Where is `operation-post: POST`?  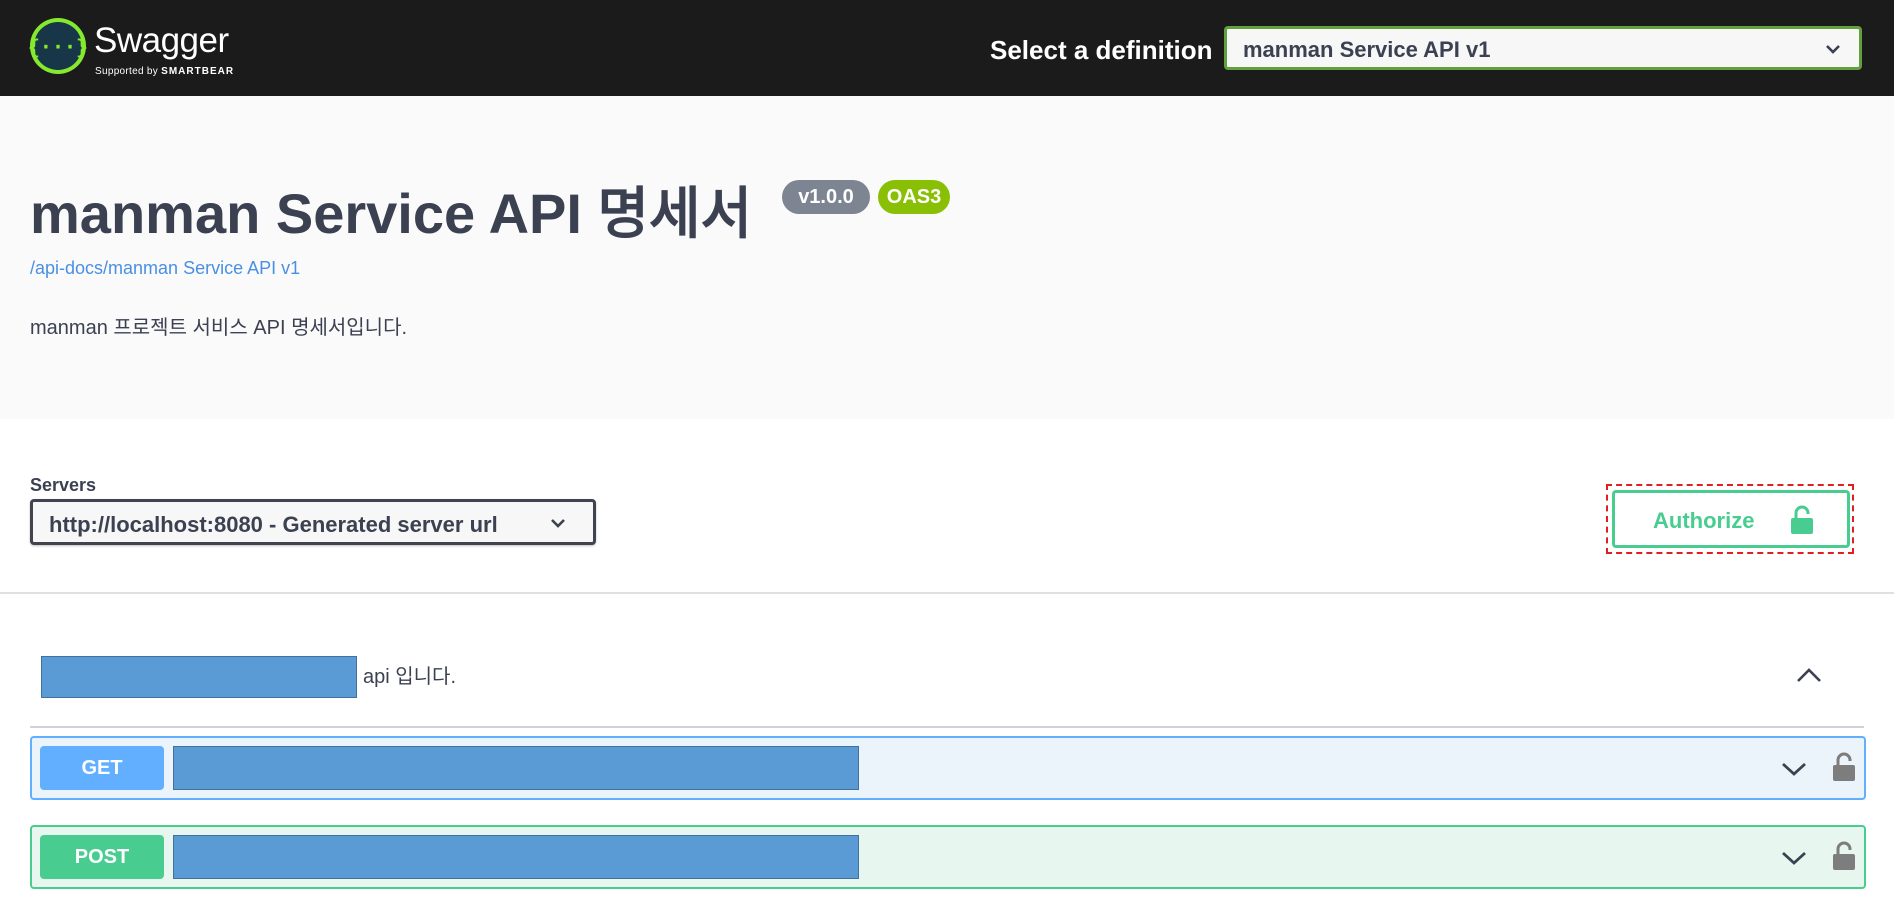
operation-post: POST is located at coordinates (948, 857).